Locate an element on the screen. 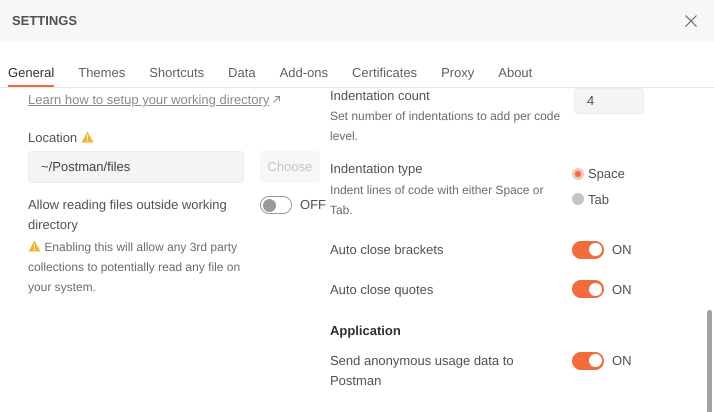  scrollbar-thumb is located at coordinates (709, 361).